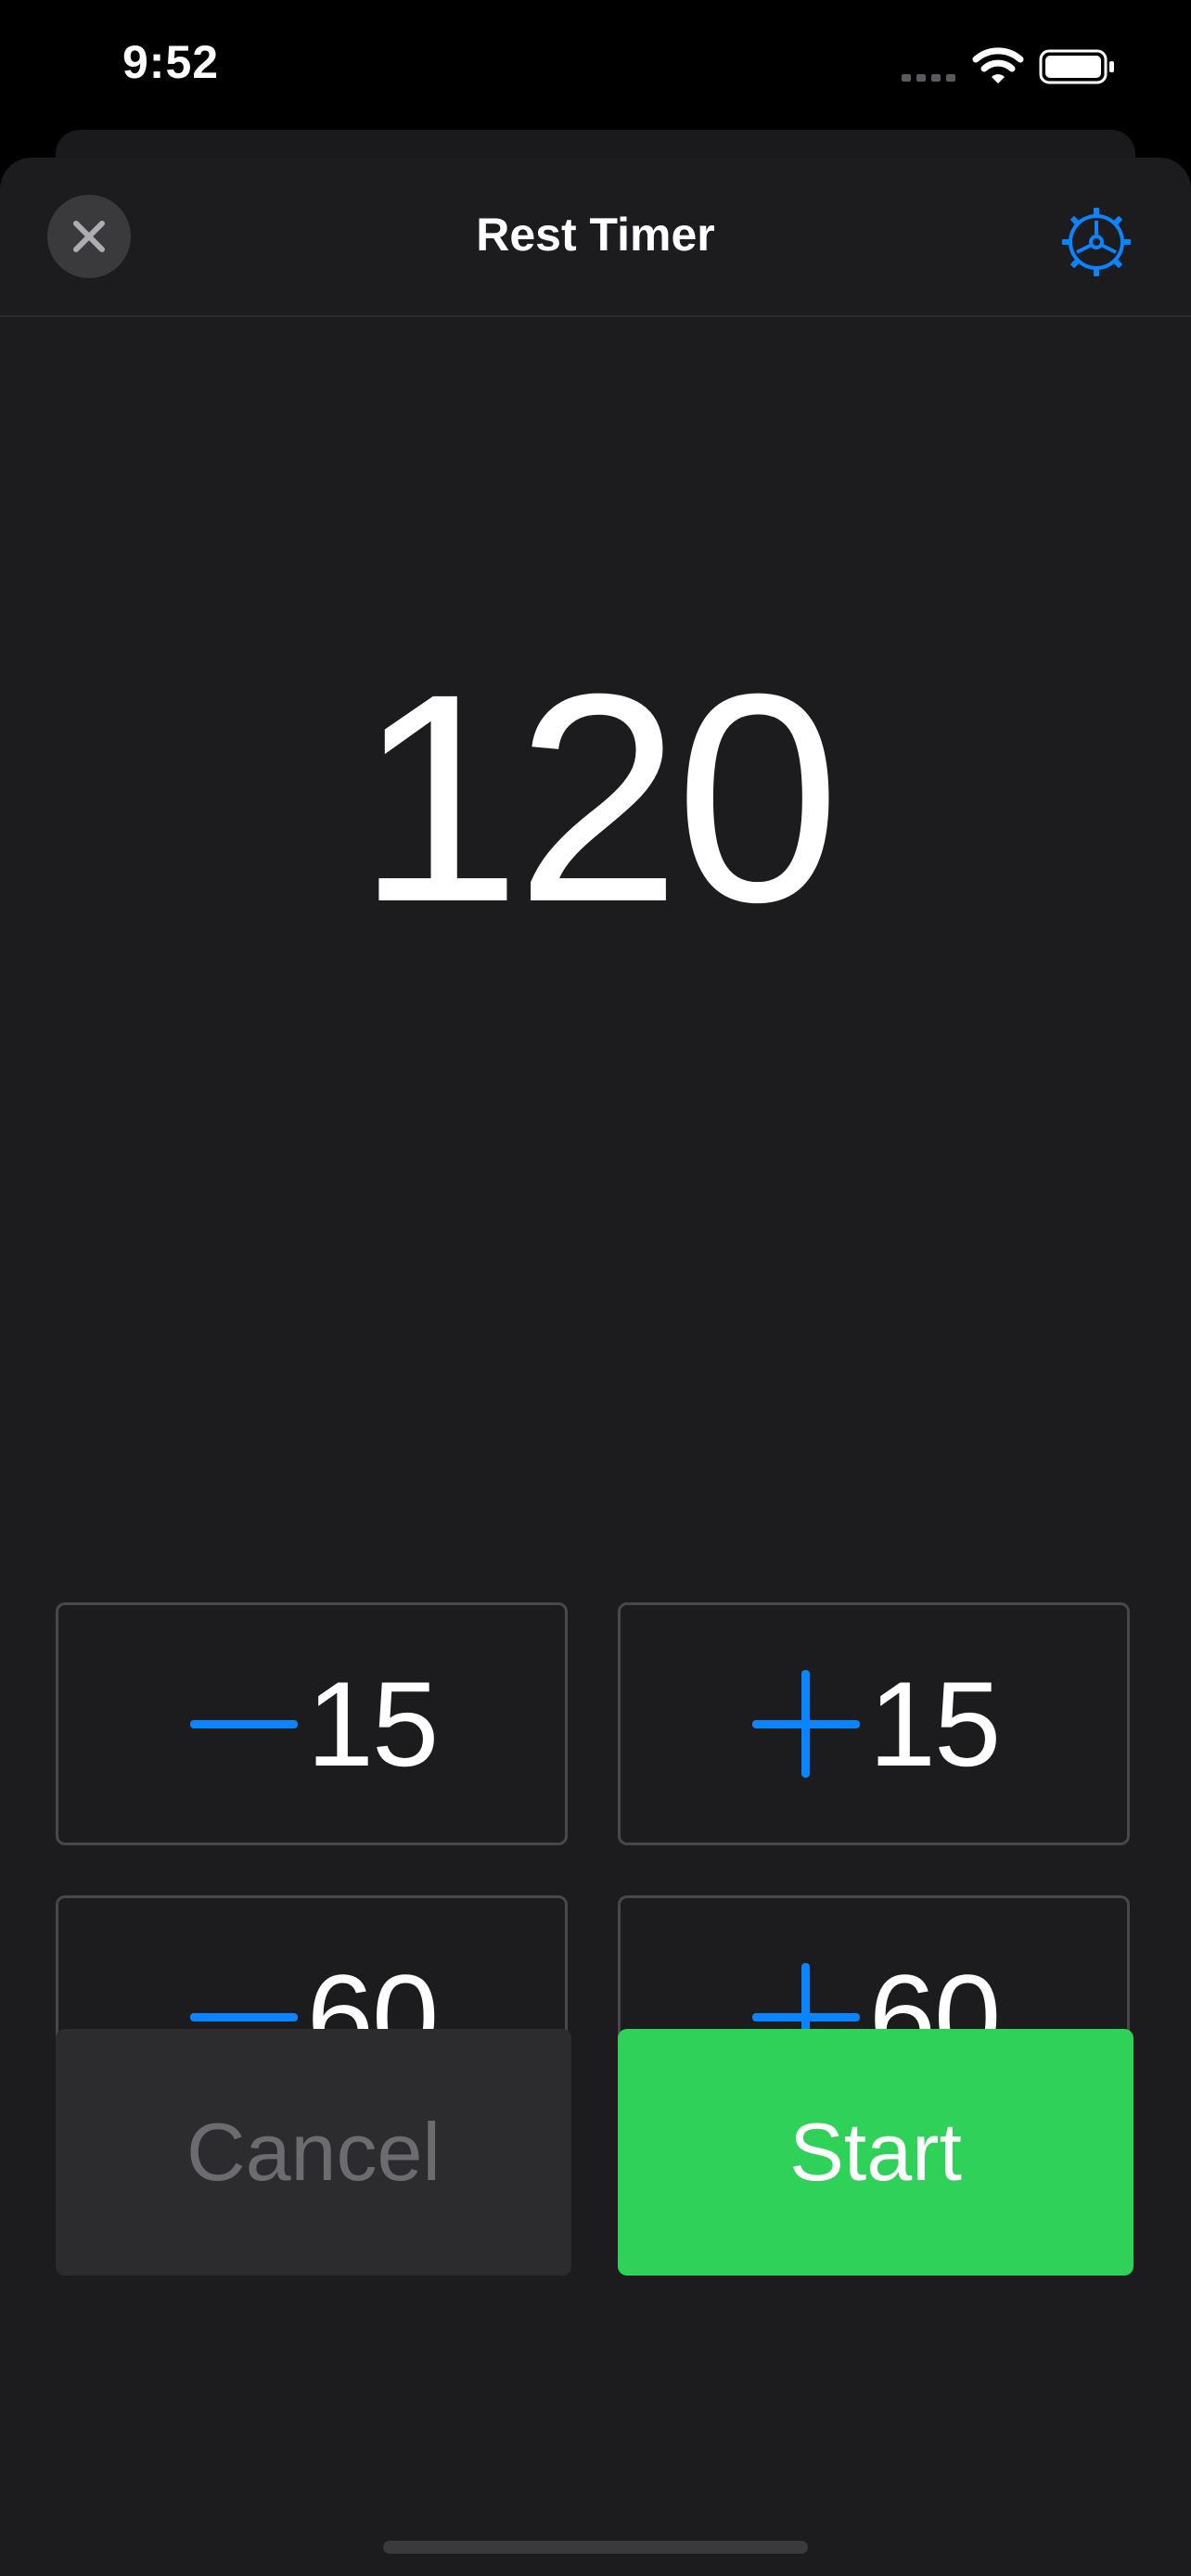 This screenshot has height=2576, width=1191. Describe the element at coordinates (998, 65) in the screenshot. I see `wifi-icon` at that location.